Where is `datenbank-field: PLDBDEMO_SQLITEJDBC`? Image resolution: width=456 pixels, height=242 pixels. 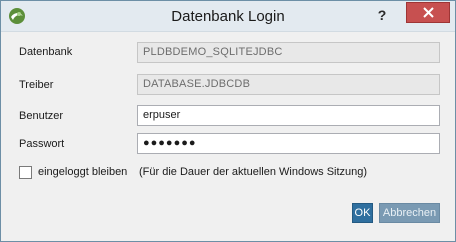
datenbank-field: PLDBDEMO_SQLITEJDBC is located at coordinates (288, 52).